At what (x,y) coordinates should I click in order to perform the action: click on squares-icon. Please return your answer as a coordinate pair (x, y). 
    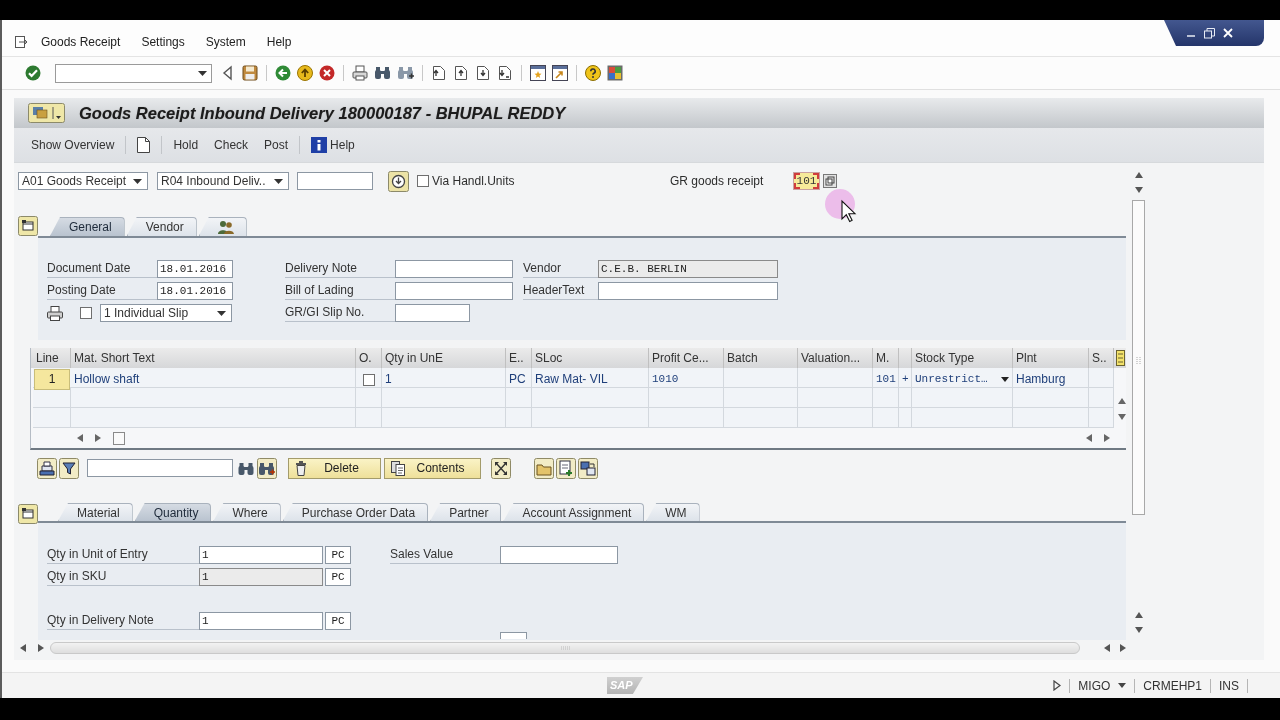
    Looking at the image, I should click on (830, 181).